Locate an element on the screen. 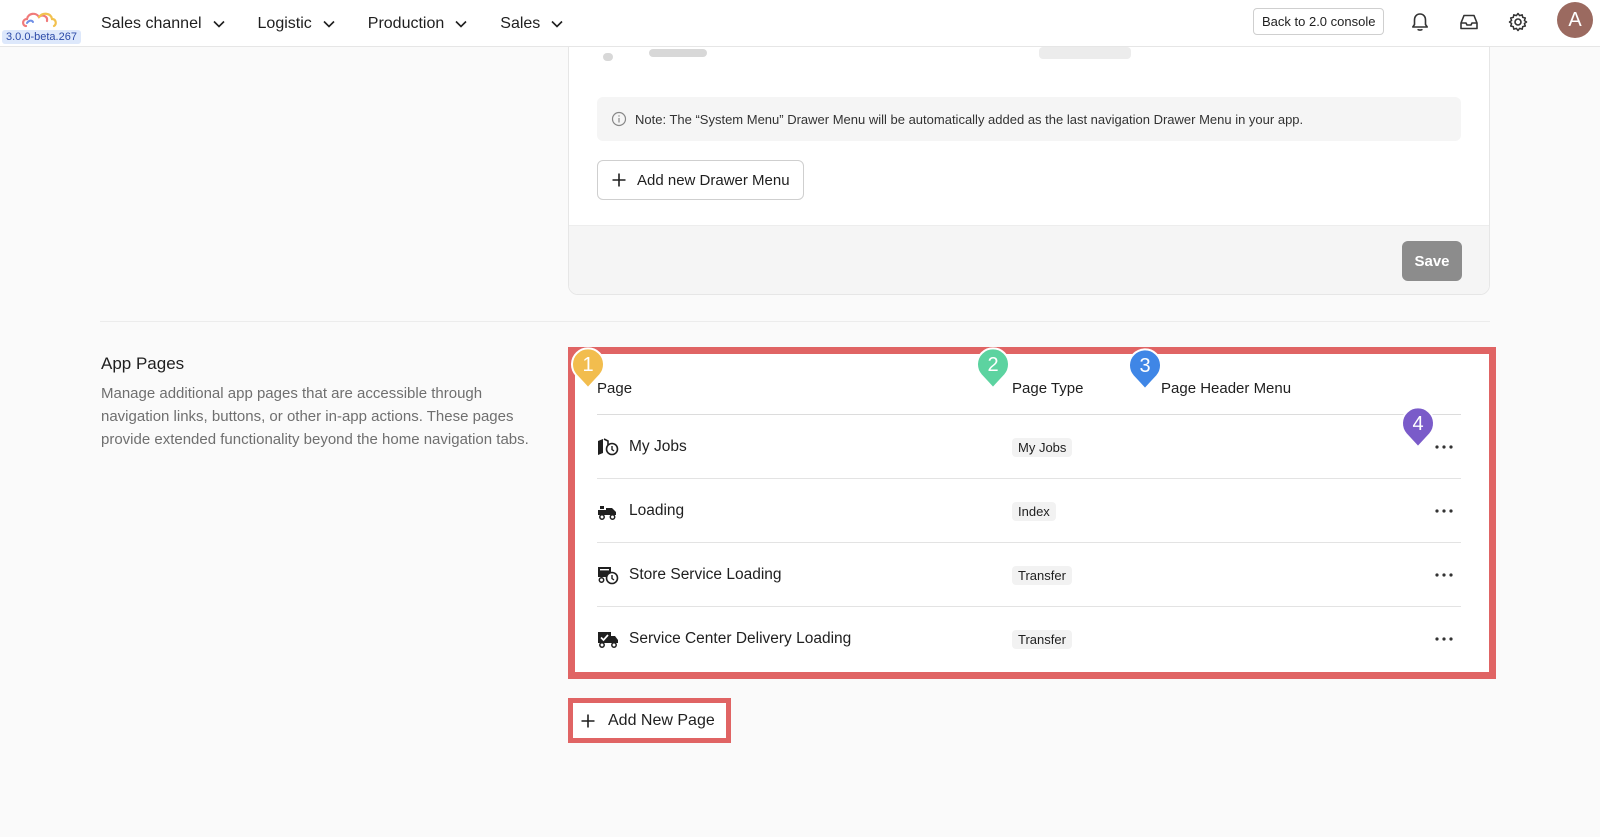 The width and height of the screenshot is (1600, 837). nav-item-sales-channel: Sales channel is located at coordinates (163, 24).